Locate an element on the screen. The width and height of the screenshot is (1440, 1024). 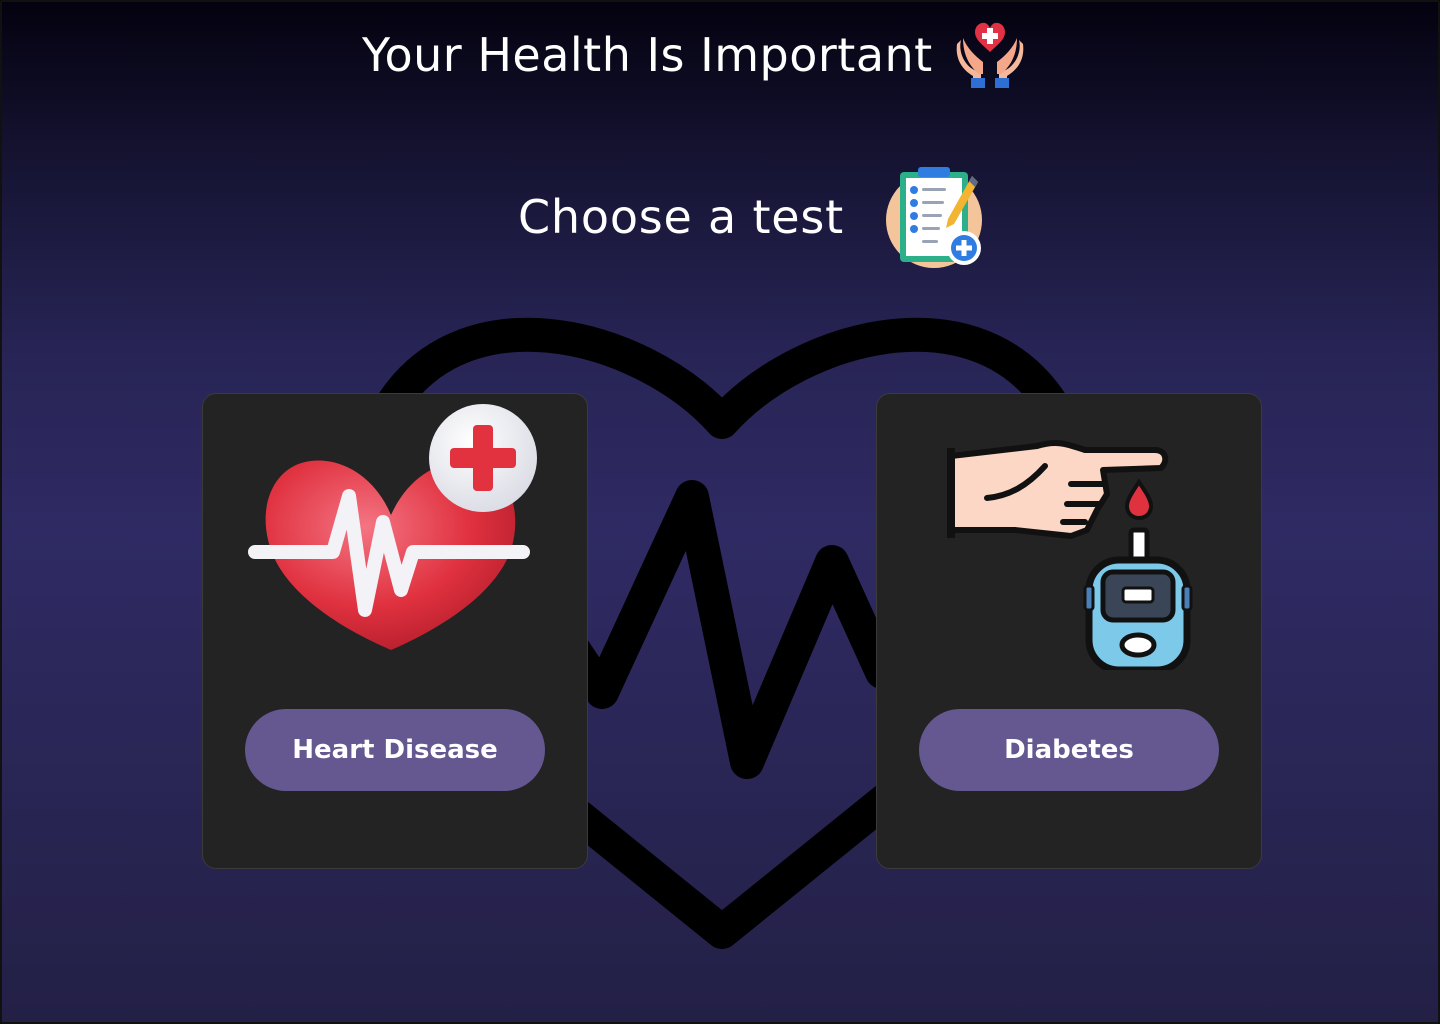
caring-hands-heart-icon is located at coordinates (990, 55).